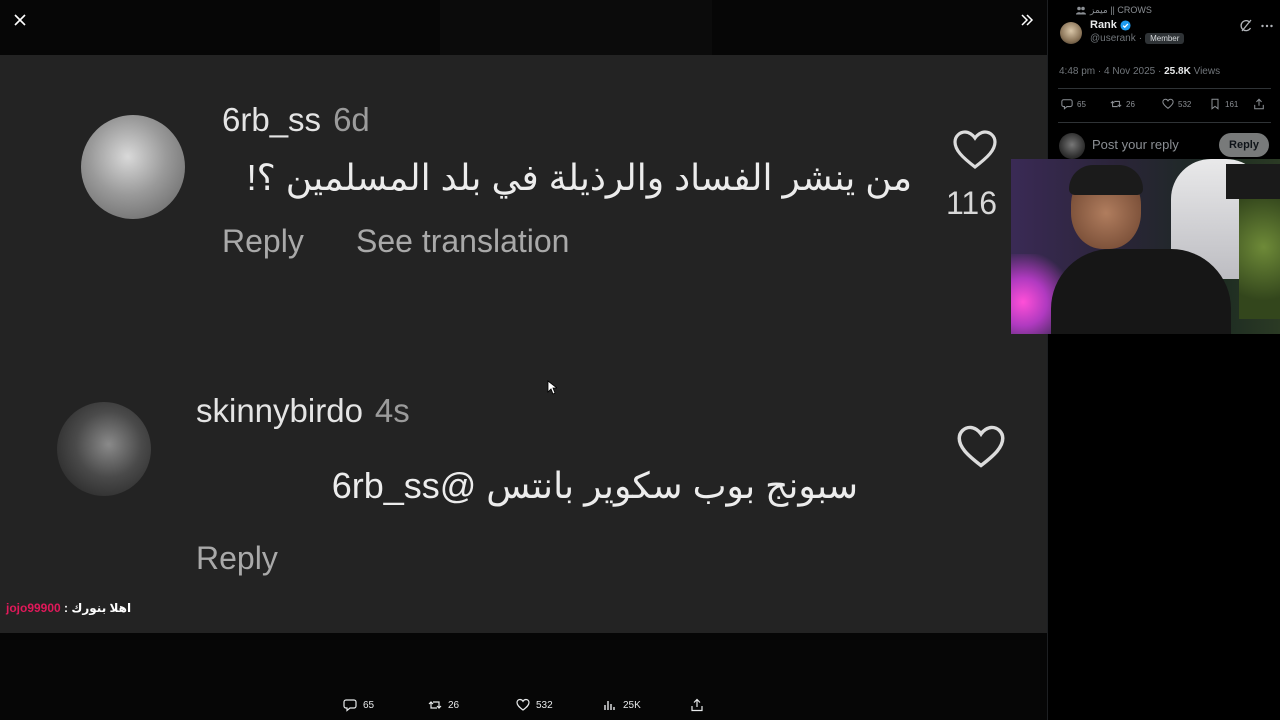  What do you see at coordinates (594, 485) in the screenshot?
I see `comment-text: سبونج بوب سكوير بانتس @6rb_ss` at bounding box center [594, 485].